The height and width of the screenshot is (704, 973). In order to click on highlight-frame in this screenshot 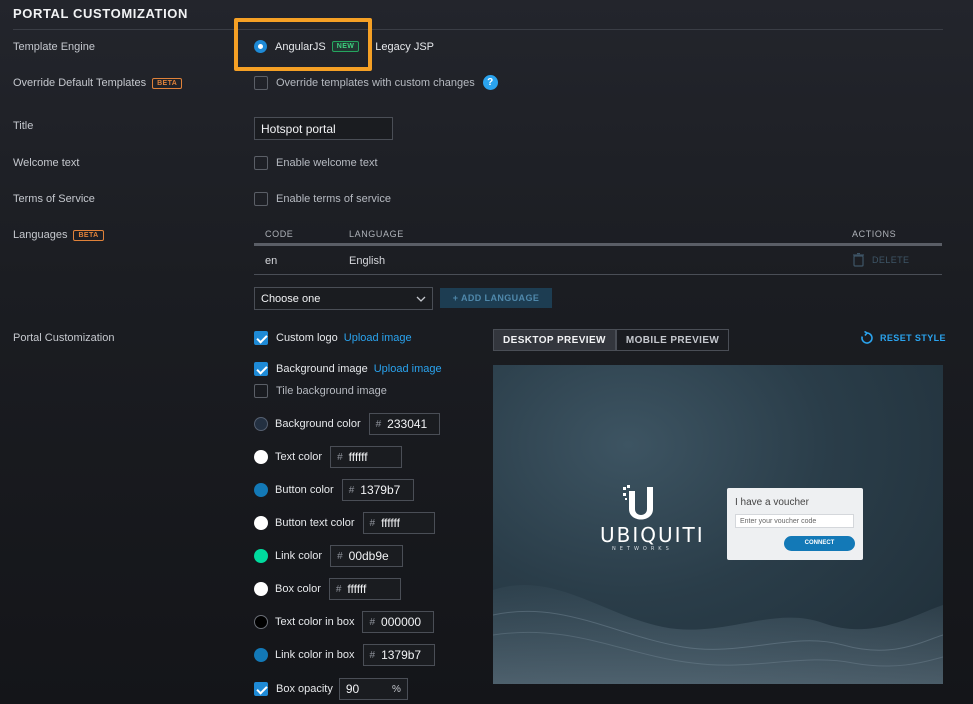, I will do `click(303, 44)`.